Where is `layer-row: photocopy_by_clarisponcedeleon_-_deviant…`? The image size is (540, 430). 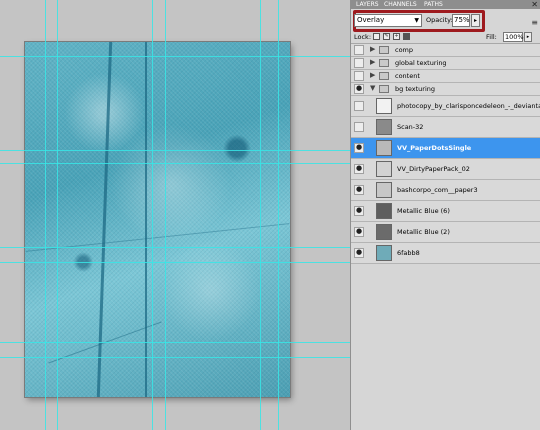
layer-row: photocopy_by_clarisponcedeleon_-_deviant… is located at coordinates (445, 106).